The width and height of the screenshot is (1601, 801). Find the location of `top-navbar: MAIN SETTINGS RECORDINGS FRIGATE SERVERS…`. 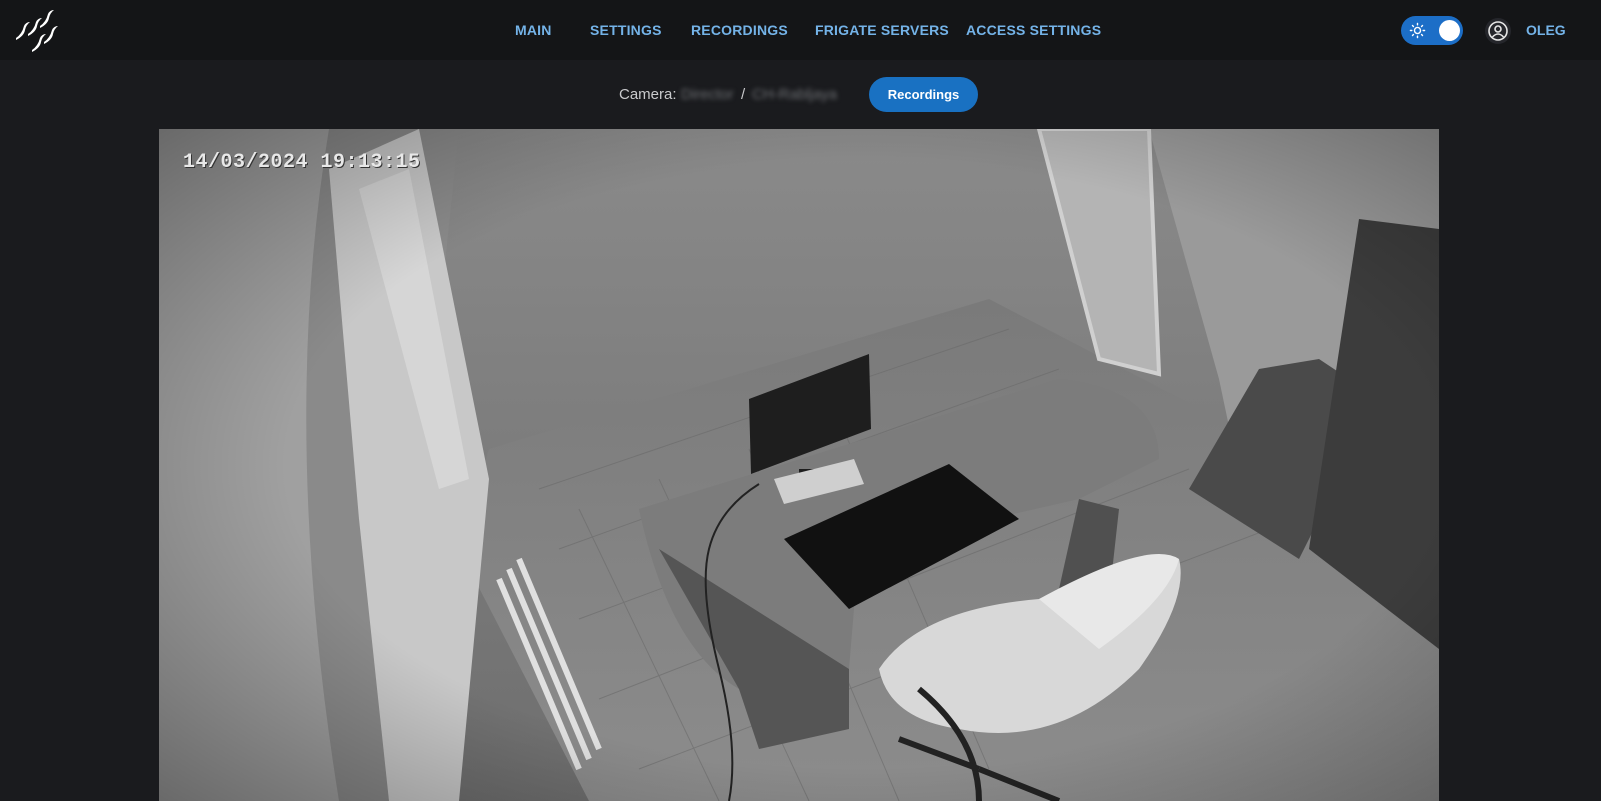

top-navbar: MAIN SETTINGS RECORDINGS FRIGATE SERVERS… is located at coordinates (800, 30).